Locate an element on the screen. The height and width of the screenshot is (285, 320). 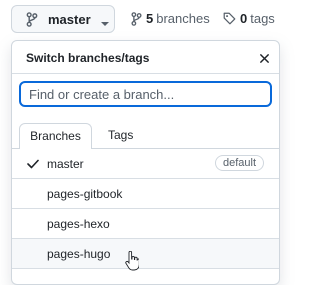
branches-link: 5 branches is located at coordinates (170, 18).